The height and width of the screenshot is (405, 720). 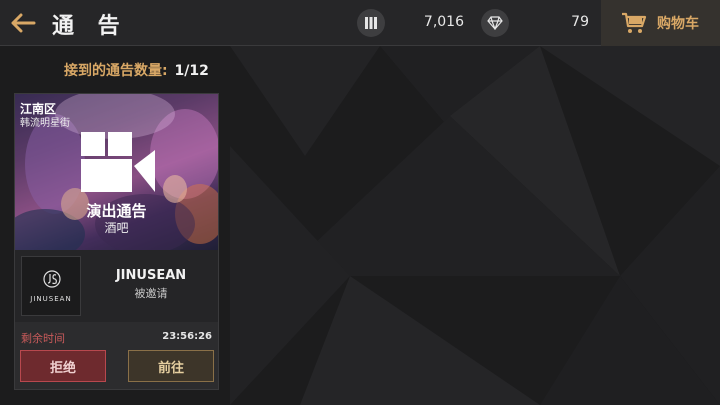 I want to click on go-button: 前往, so click(x=171, y=366).